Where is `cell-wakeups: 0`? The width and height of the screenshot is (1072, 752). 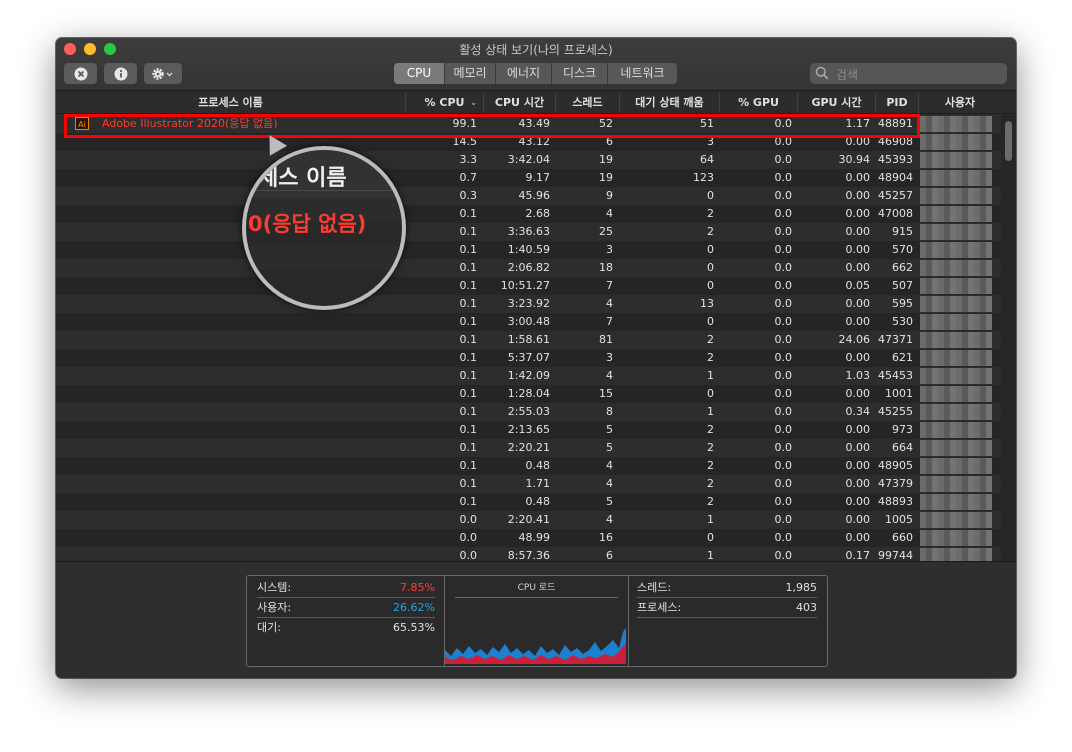
cell-wakeups: 0 is located at coordinates (710, 267).